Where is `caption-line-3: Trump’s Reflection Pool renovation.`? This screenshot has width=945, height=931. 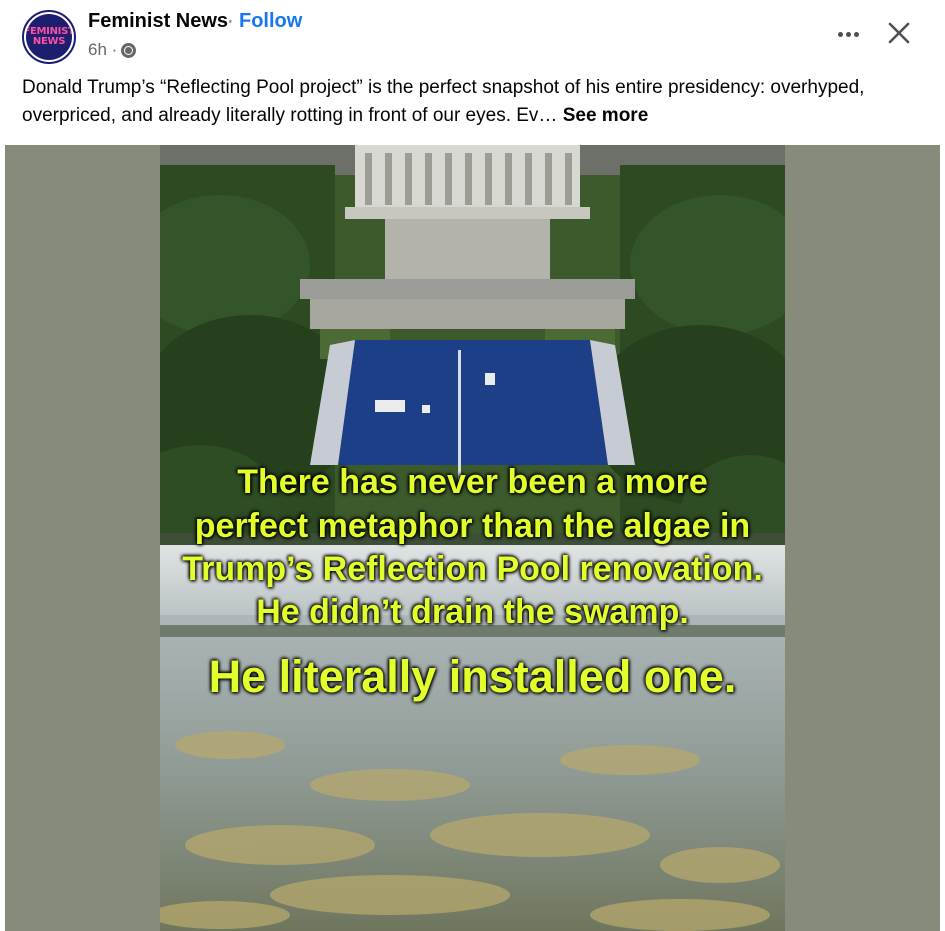 caption-line-3: Trump’s Reflection Pool renovation. is located at coordinates (472, 569).